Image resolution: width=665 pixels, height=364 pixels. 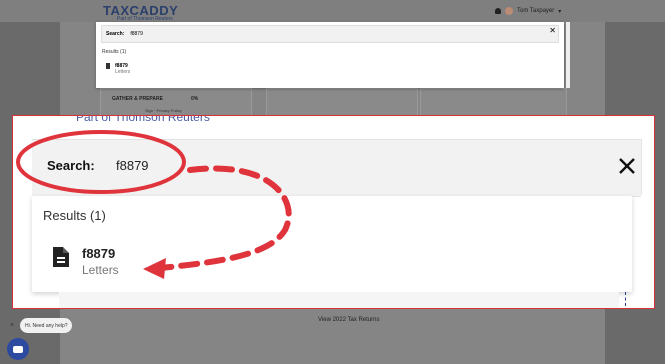 What do you see at coordinates (559, 11) in the screenshot?
I see `chevron-down-icon: ▾` at bounding box center [559, 11].